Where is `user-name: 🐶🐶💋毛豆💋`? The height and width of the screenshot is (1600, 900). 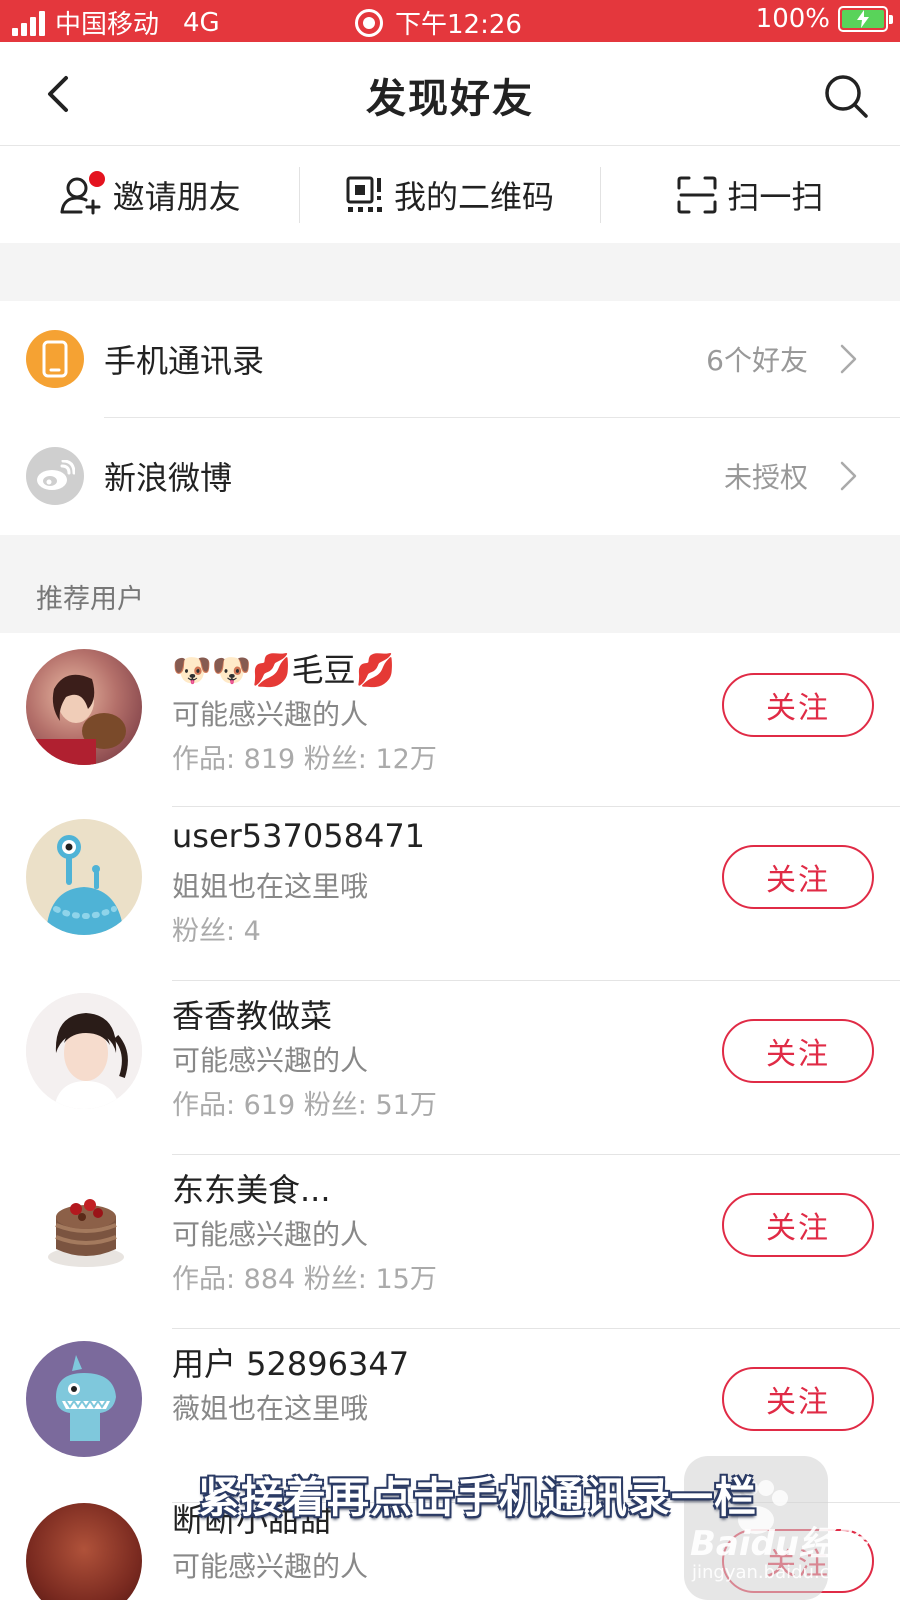 user-name: 🐶🐶💋毛豆💋 is located at coordinates (284, 670).